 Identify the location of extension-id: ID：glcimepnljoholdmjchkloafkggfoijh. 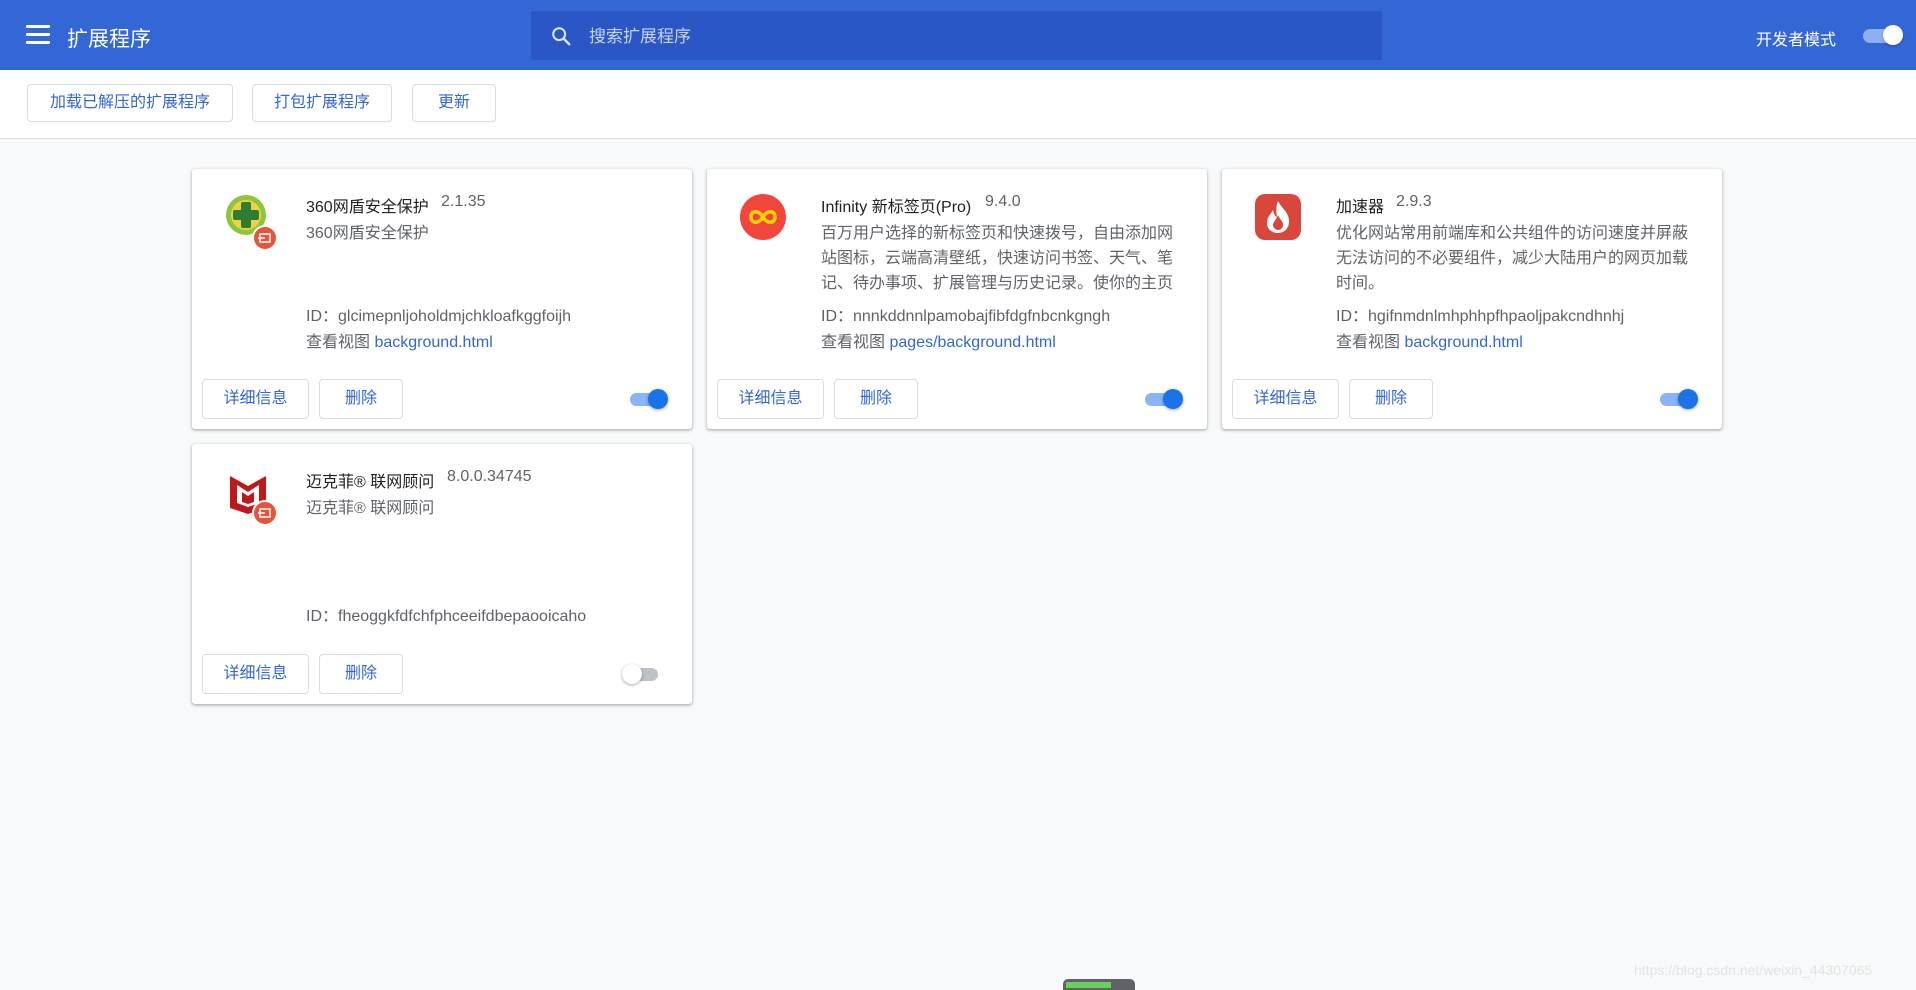
(439, 316).